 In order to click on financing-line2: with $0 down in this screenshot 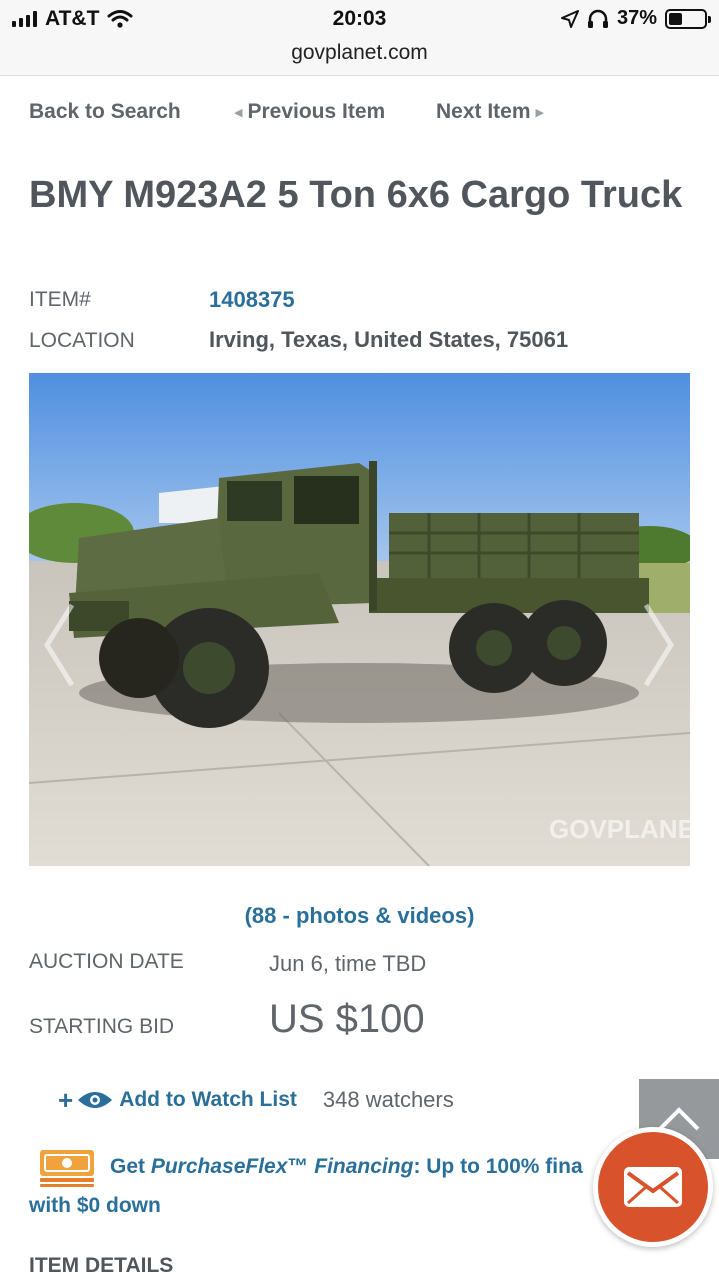, I will do `click(95, 1206)`.